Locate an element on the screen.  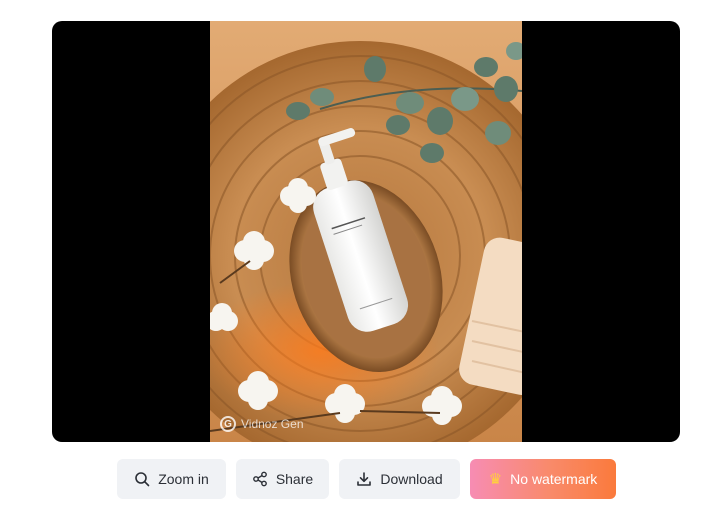
share-label: Share is located at coordinates (294, 479).